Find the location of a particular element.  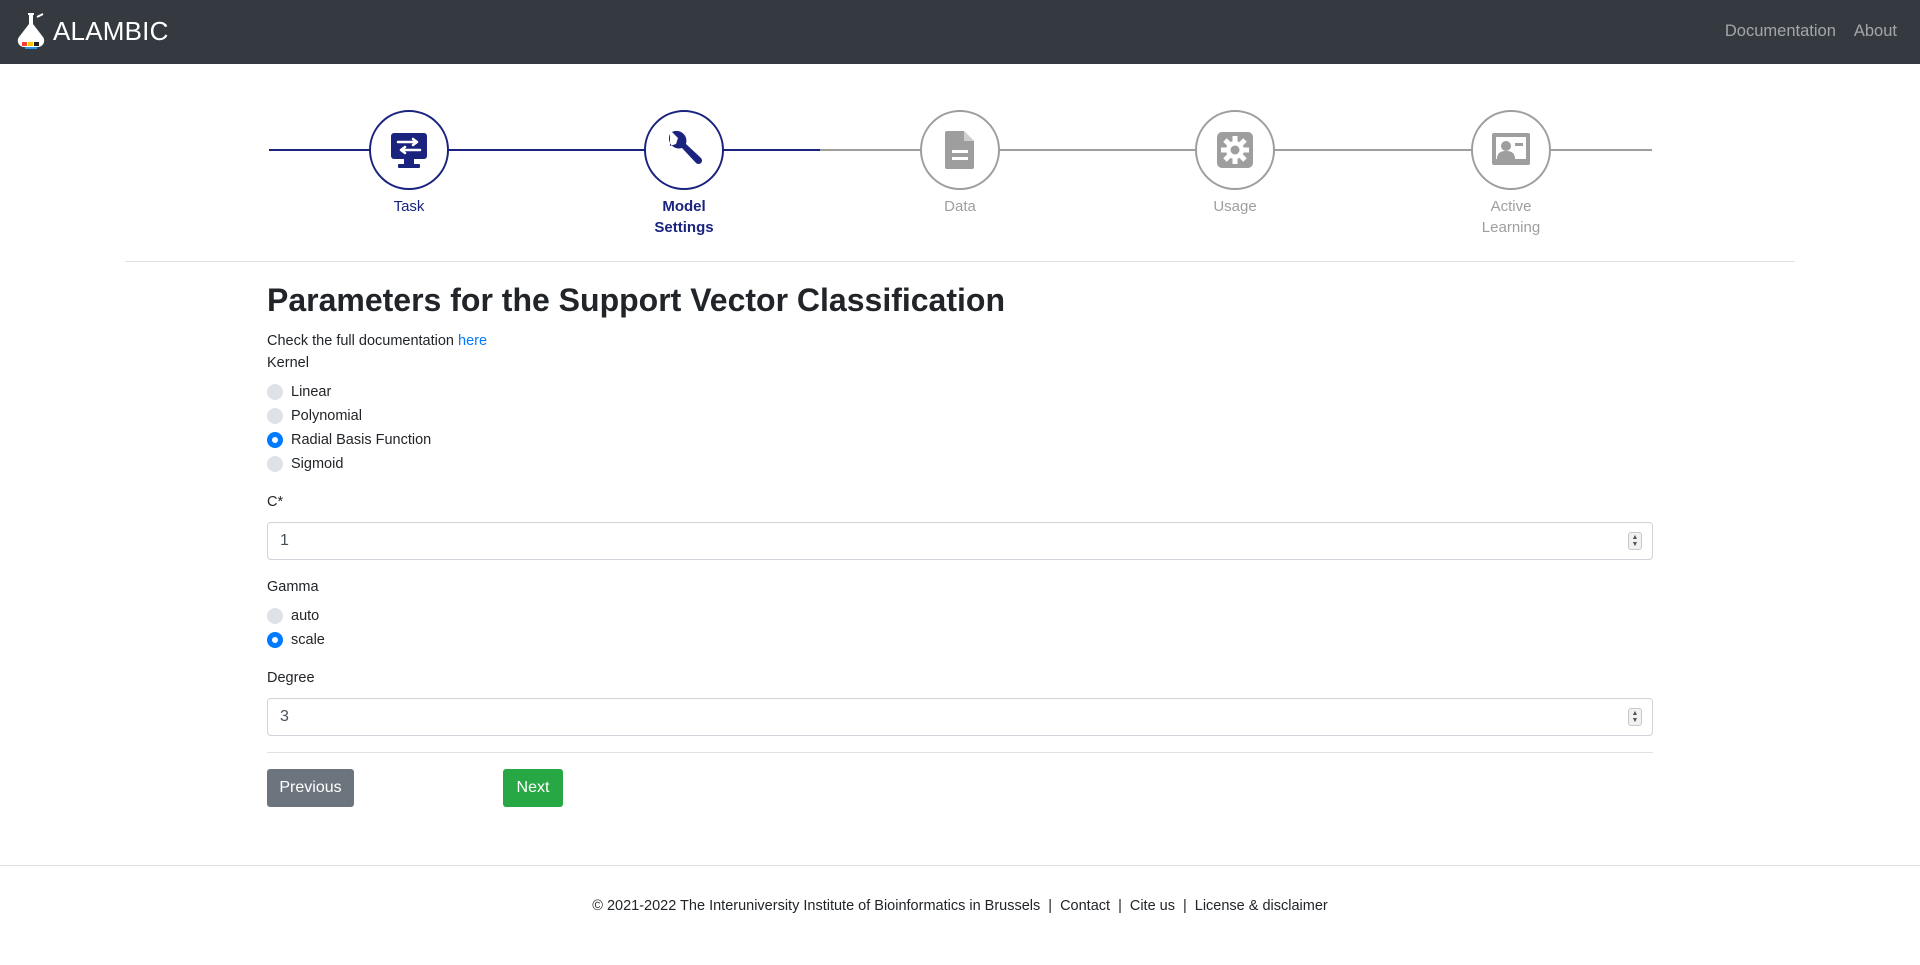

degree-stepper-spinner: ▲ ▼ is located at coordinates (1635, 717).